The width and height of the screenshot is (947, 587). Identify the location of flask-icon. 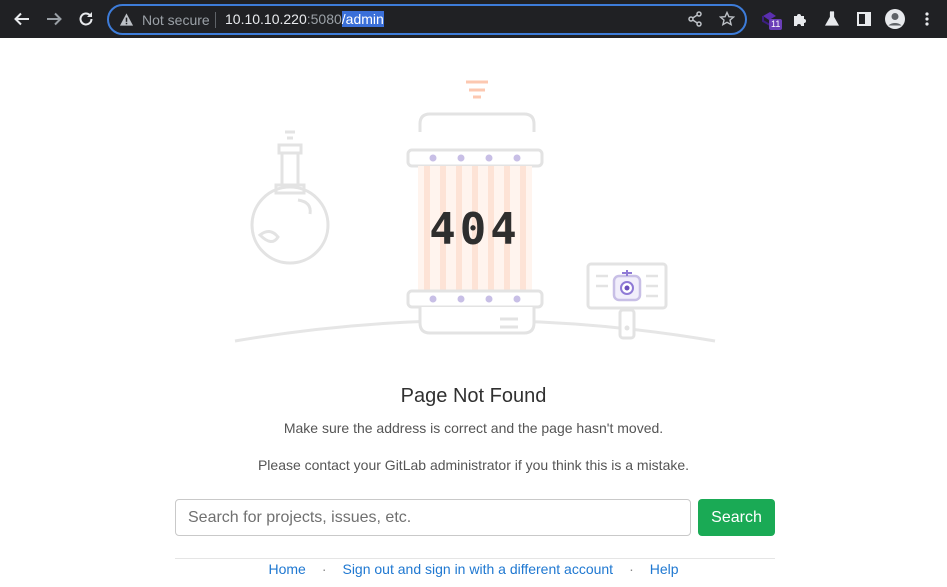
(832, 19).